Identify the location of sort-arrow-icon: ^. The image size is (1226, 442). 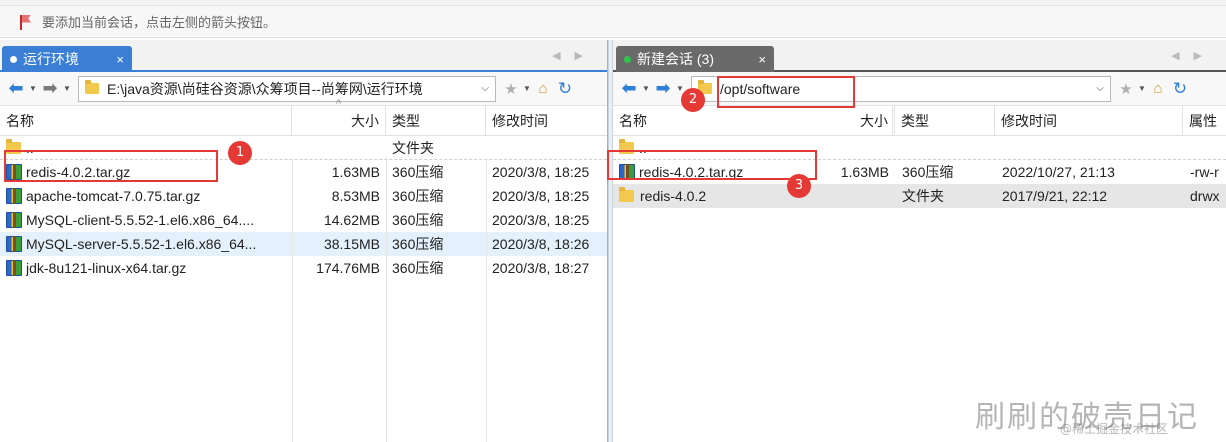
(339, 104).